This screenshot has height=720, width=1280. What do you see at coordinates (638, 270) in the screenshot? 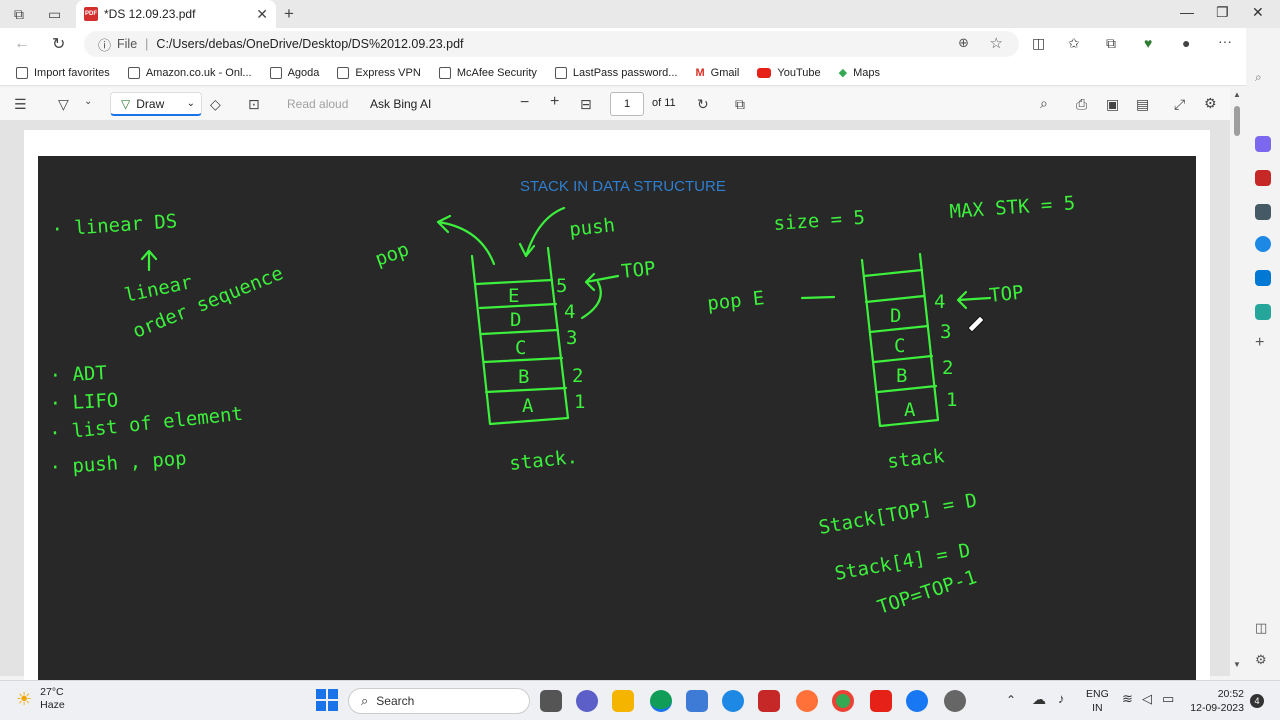
I see `stack1-top-label: TOP` at bounding box center [638, 270].